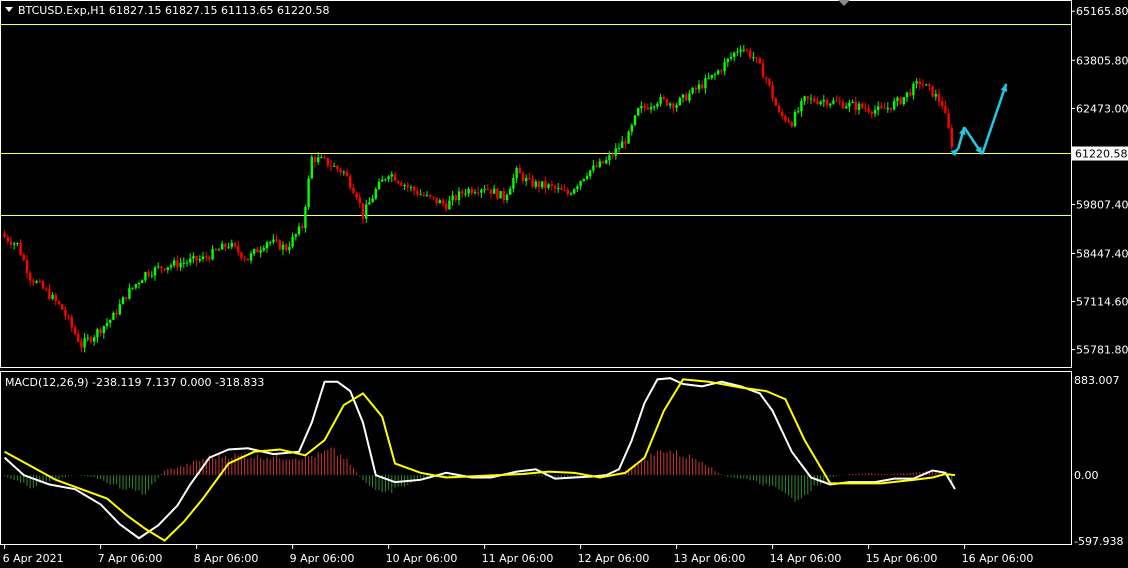 This screenshot has height=568, width=1128. What do you see at coordinates (9, 9) in the screenshot?
I see `dropdown-triangle-icon` at bounding box center [9, 9].